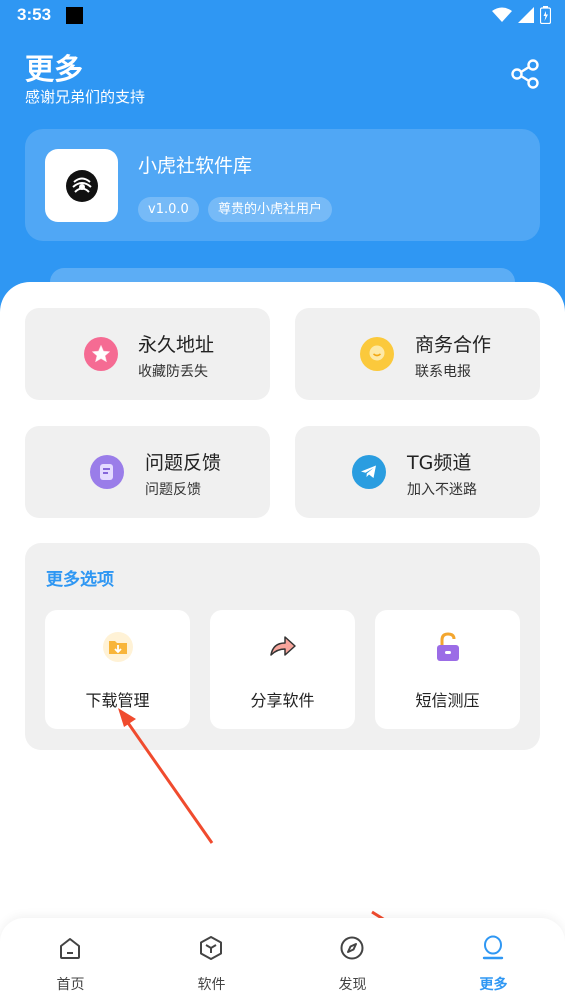 The image size is (565, 1004). Describe the element at coordinates (195, 166) in the screenshot. I see `app-name: 小虎社软件库` at that location.